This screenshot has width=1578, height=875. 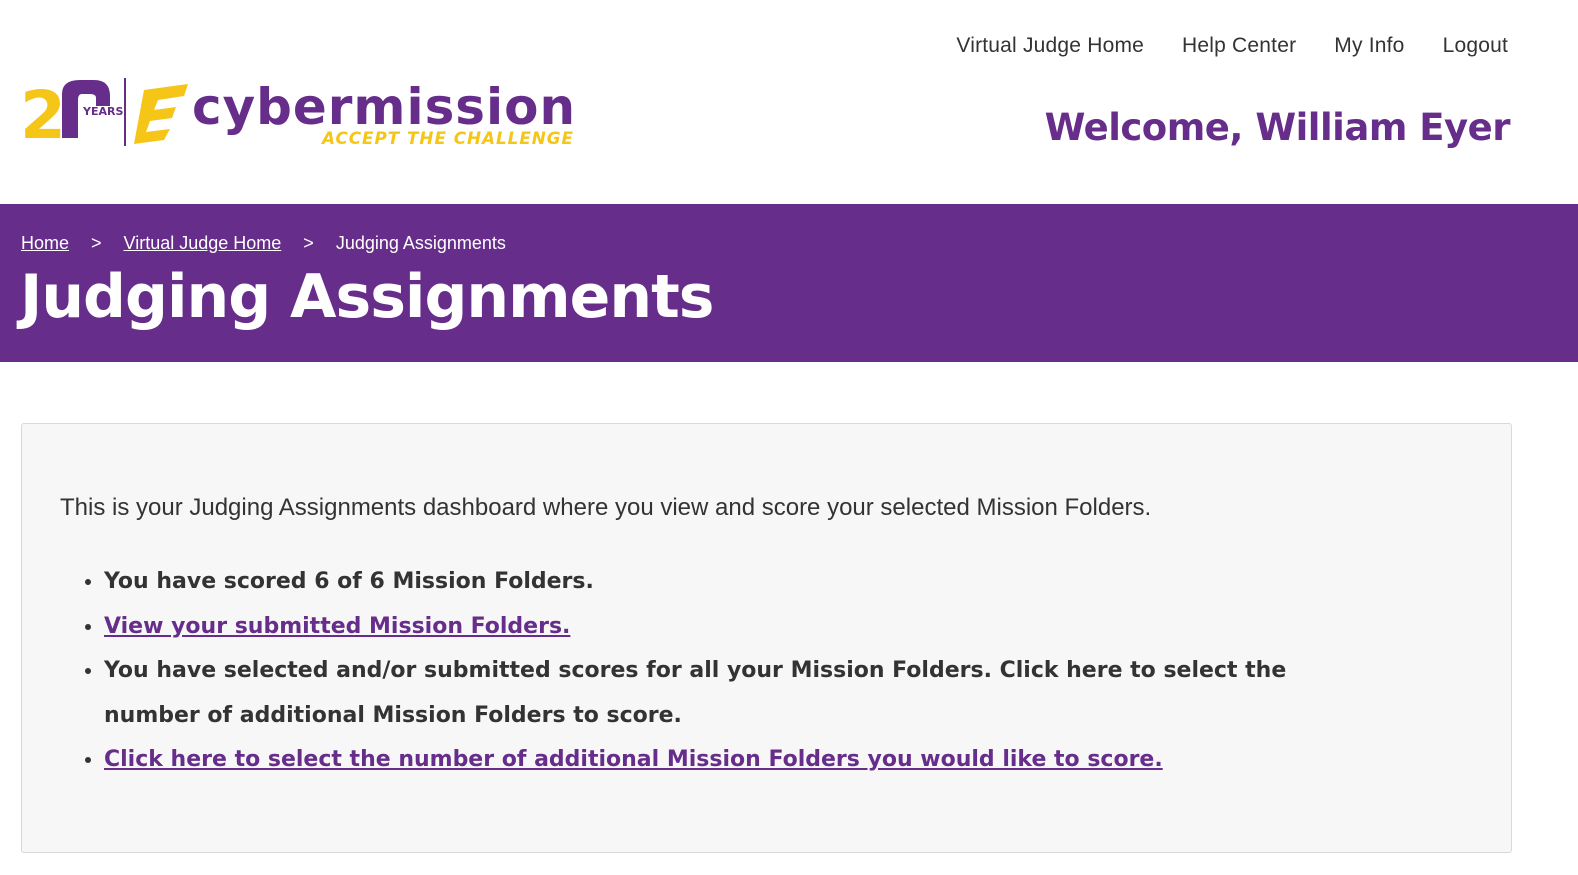 I want to click on logo-tagline: ACCEPT THE CHALLENGE, so click(x=447, y=139).